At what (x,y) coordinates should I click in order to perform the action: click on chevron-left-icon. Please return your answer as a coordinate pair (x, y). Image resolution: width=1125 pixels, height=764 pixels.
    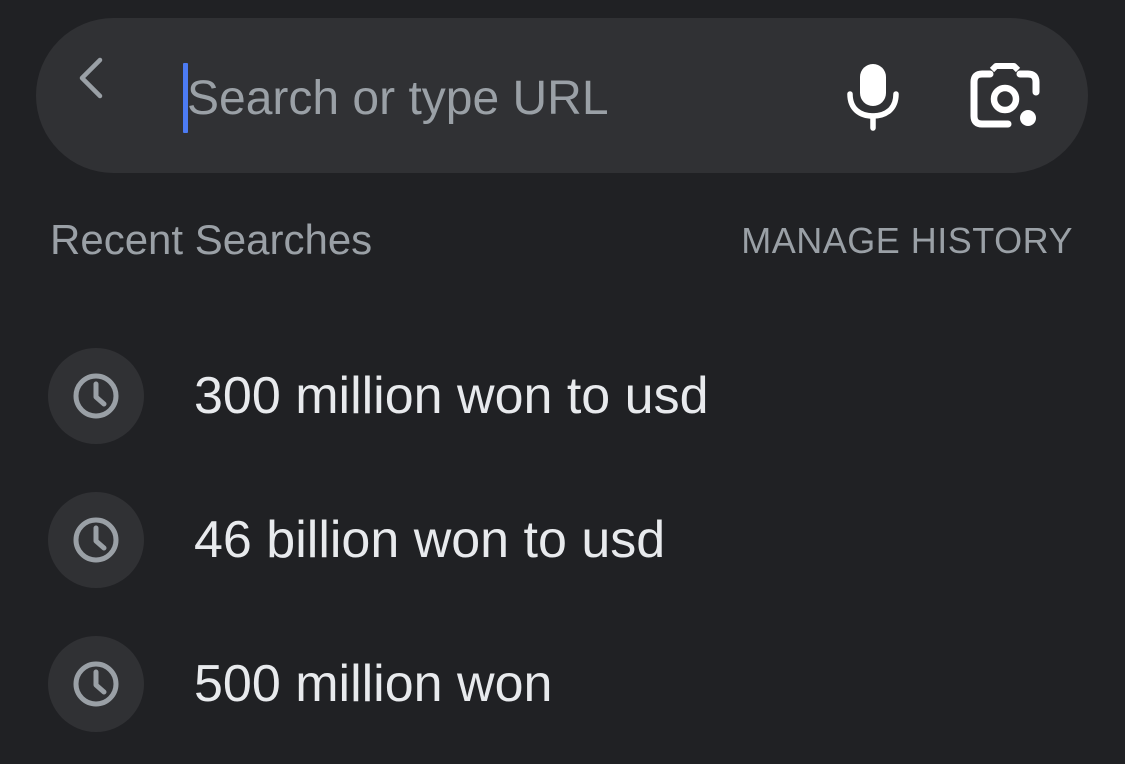
    Looking at the image, I should click on (91, 78).